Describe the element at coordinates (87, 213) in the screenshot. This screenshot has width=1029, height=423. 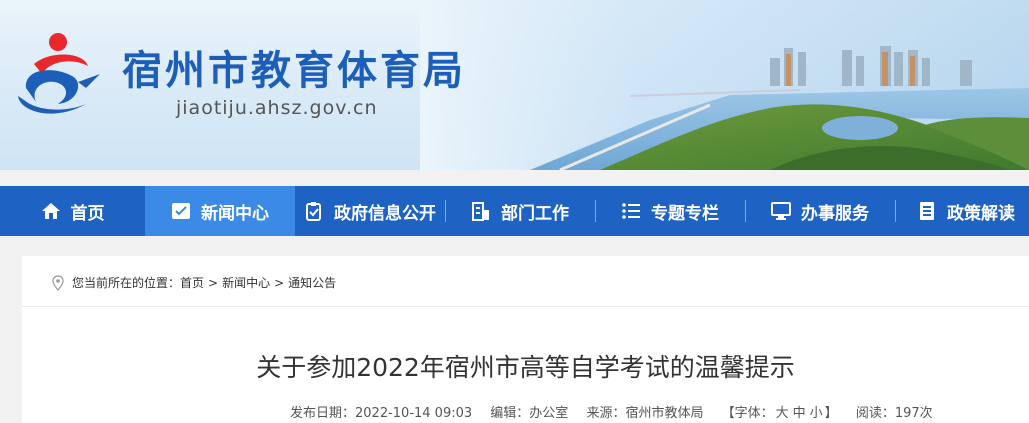
I see `nav-item-label: 首页` at that location.